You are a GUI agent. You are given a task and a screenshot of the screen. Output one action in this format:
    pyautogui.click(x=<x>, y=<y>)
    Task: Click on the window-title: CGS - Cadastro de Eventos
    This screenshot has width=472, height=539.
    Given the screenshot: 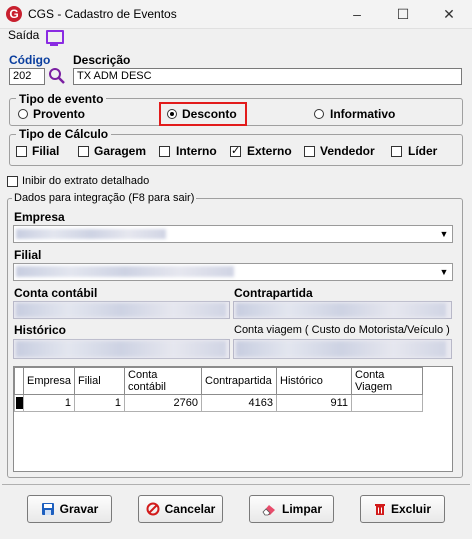 What is the action you would take?
    pyautogui.click(x=102, y=14)
    